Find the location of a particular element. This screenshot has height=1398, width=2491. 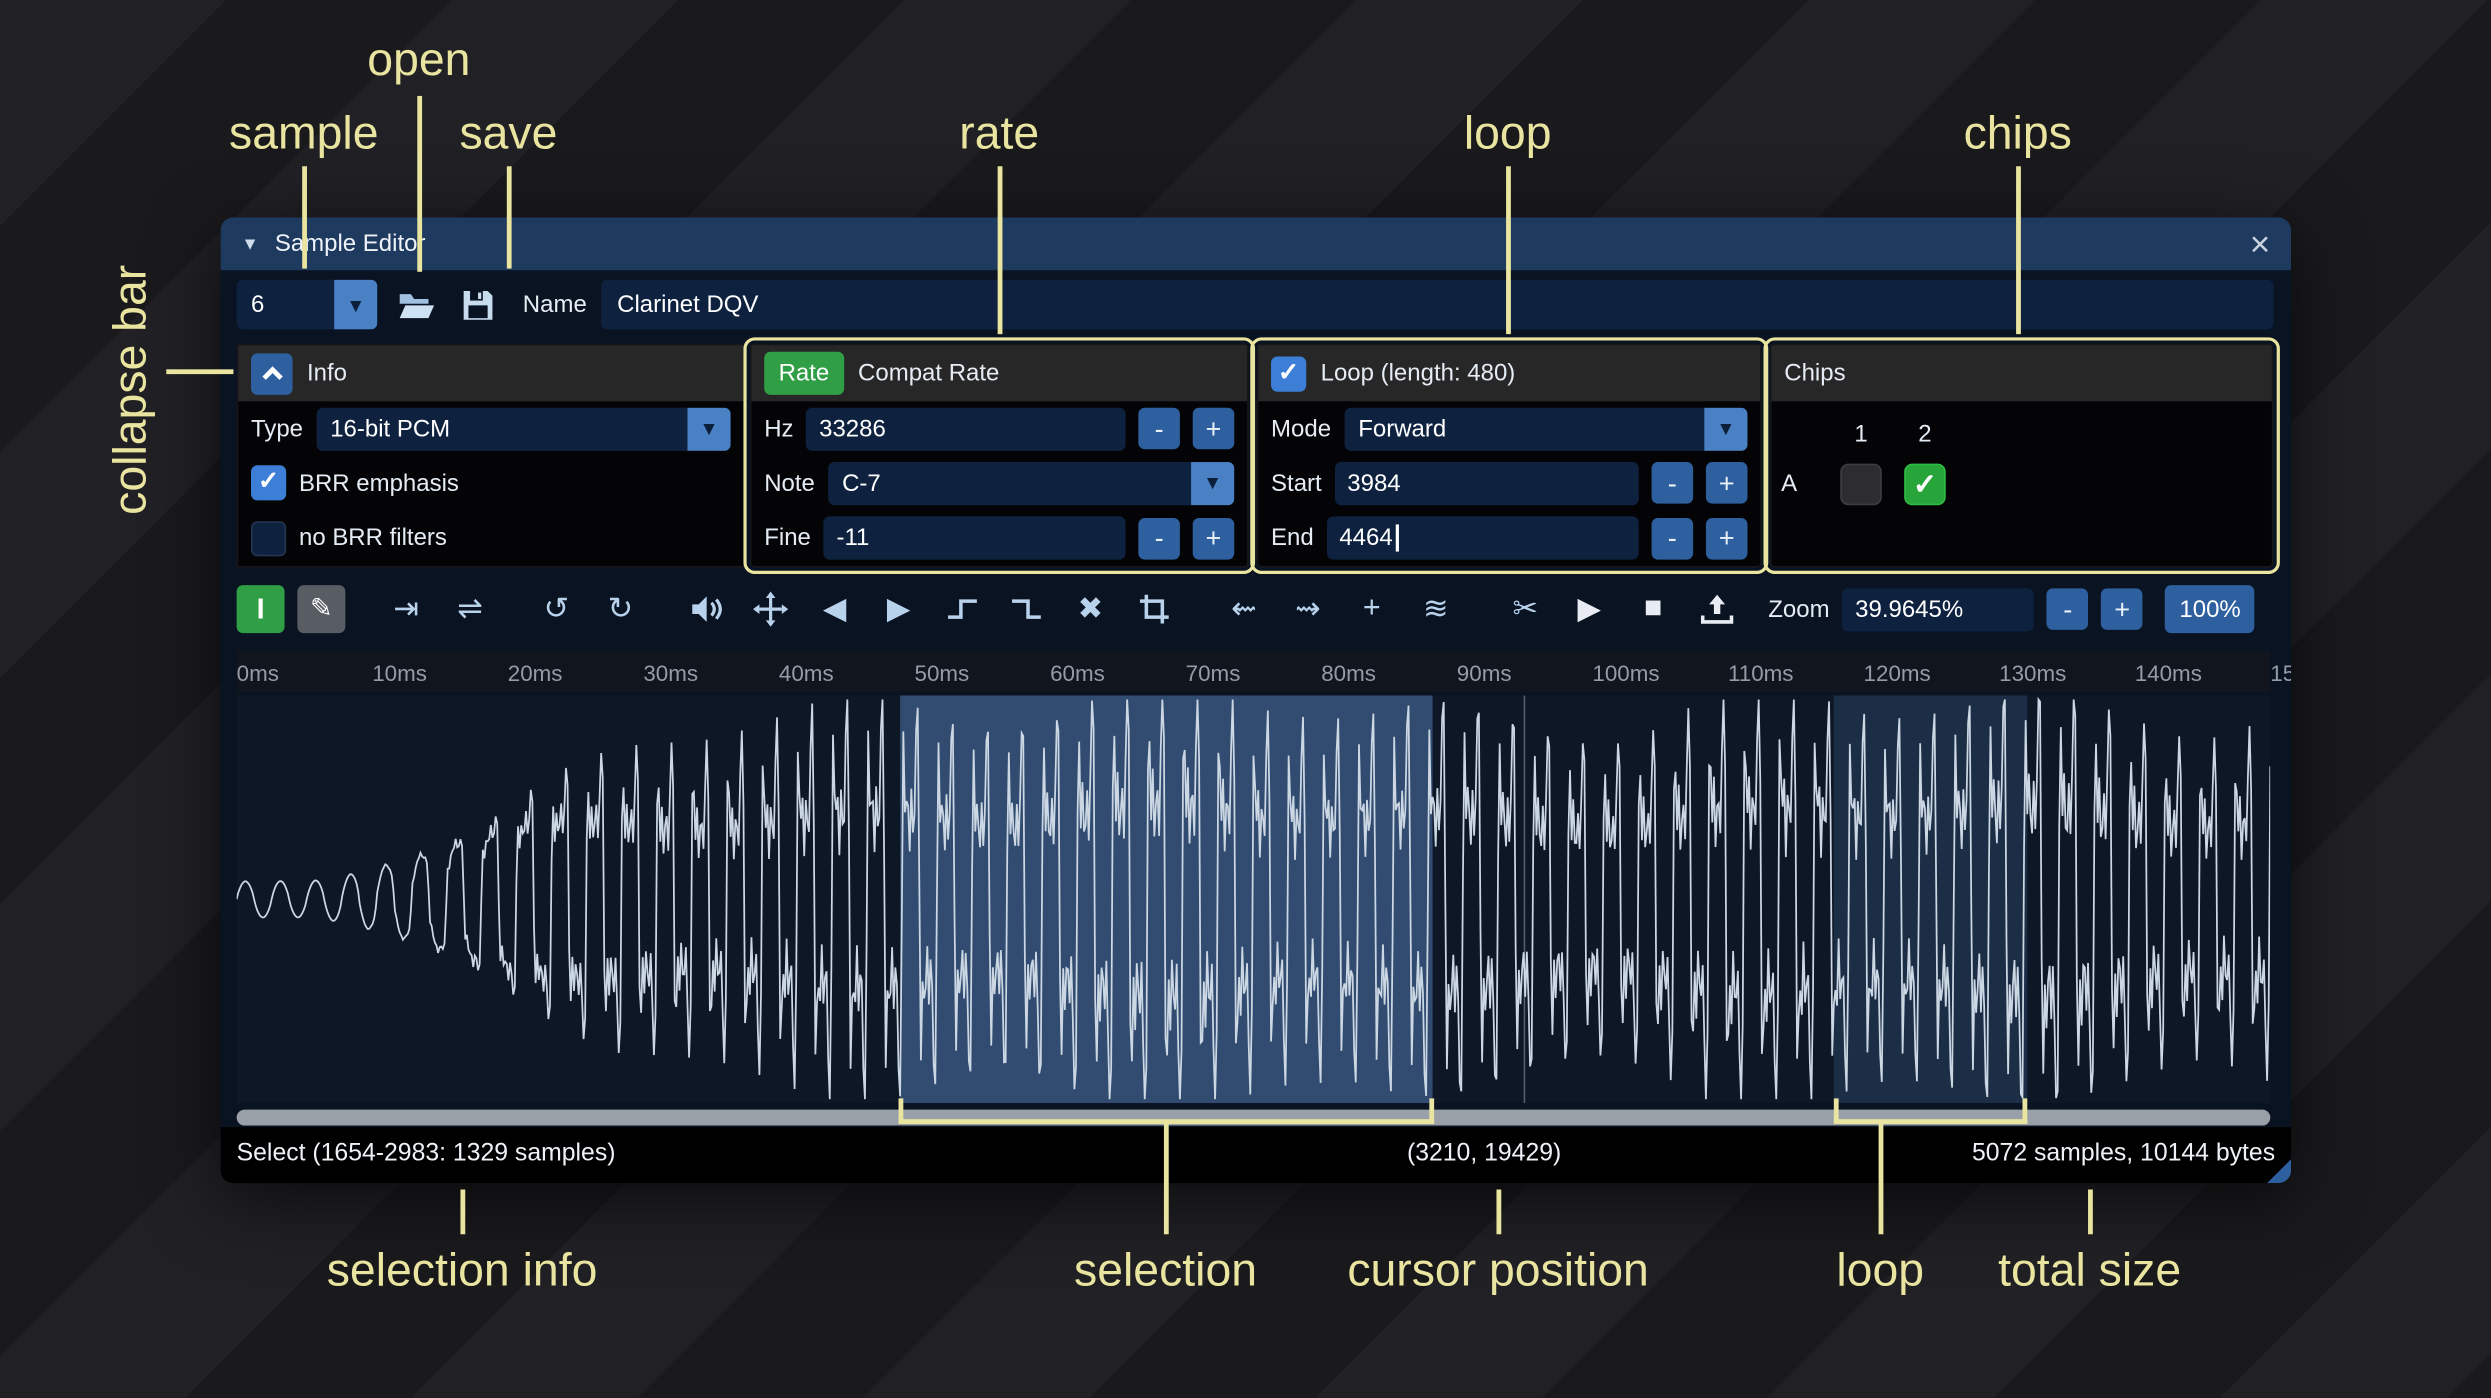

x-mark-icon: ✖ is located at coordinates (1090, 609).